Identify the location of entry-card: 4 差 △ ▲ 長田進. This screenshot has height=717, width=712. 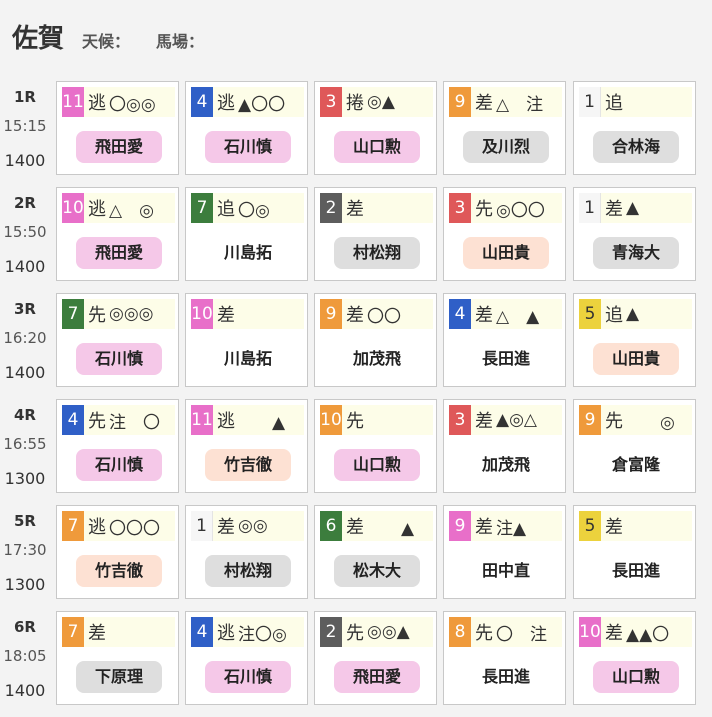
(504, 340).